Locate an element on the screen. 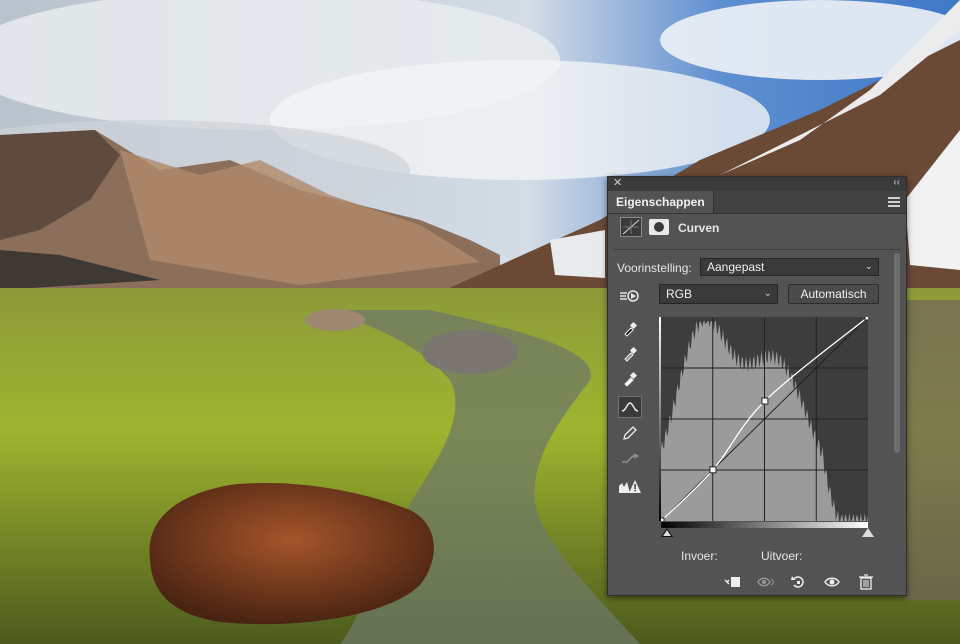 The image size is (960, 644). input-gradient-bar is located at coordinates (764, 525).